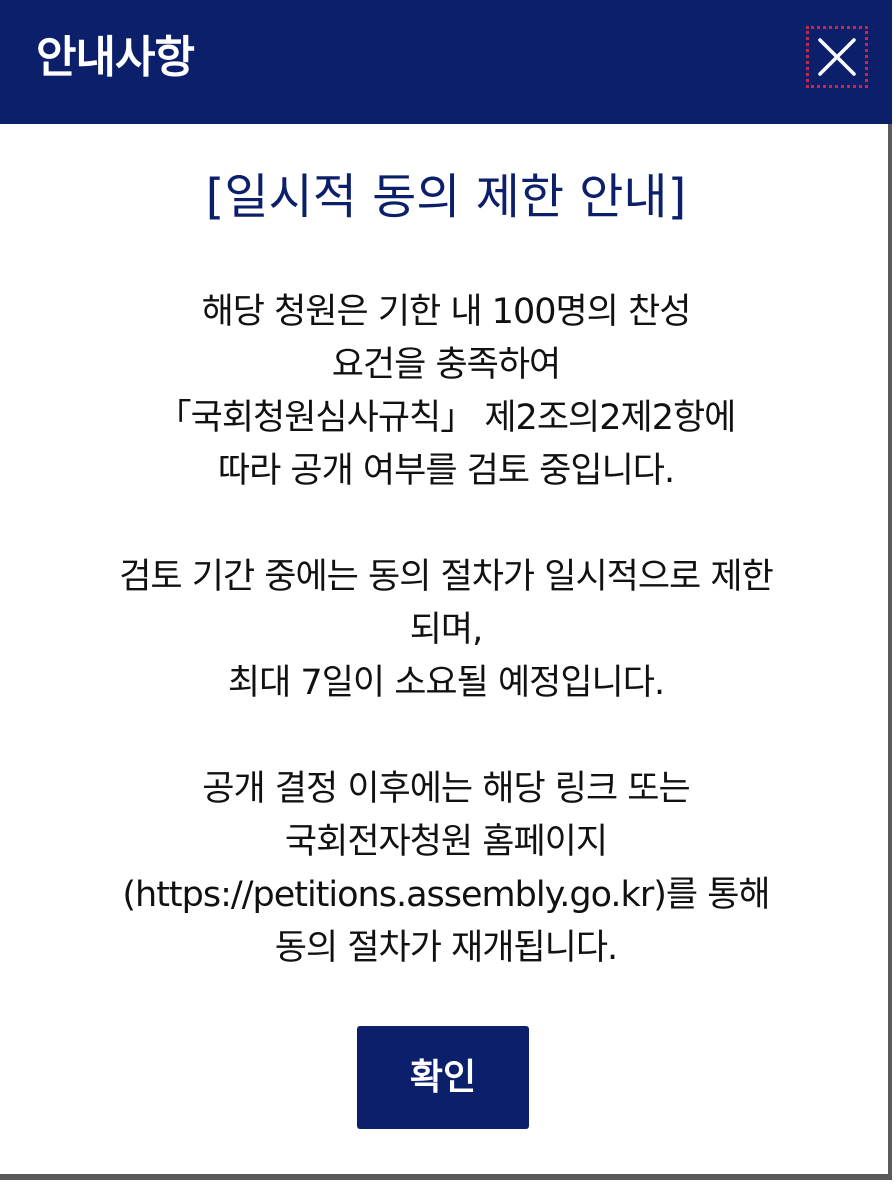 Image resolution: width=896 pixels, height=1186 pixels. I want to click on notice-line: 동의 절차가 재개됩니다., so click(446, 948).